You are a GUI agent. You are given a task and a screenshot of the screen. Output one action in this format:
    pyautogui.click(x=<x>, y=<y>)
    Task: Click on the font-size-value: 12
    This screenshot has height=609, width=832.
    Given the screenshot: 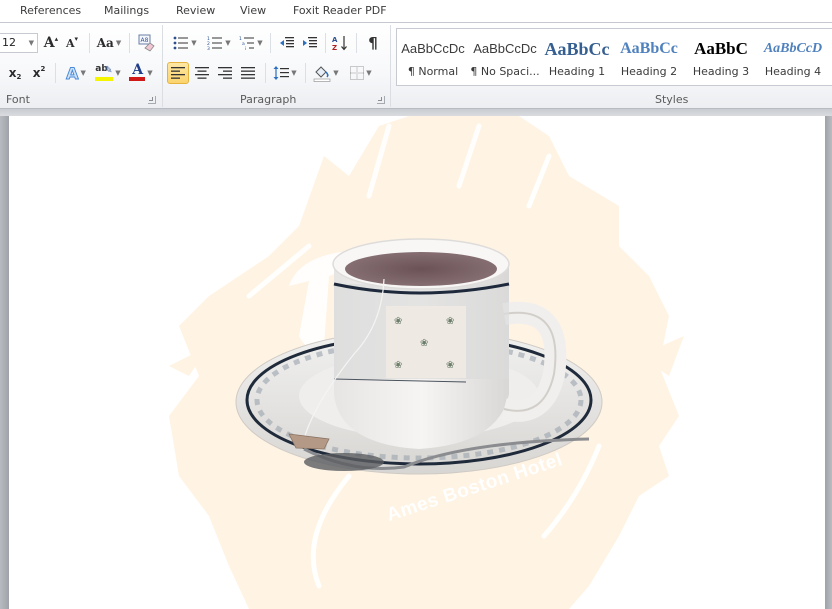 What is the action you would take?
    pyautogui.click(x=9, y=42)
    